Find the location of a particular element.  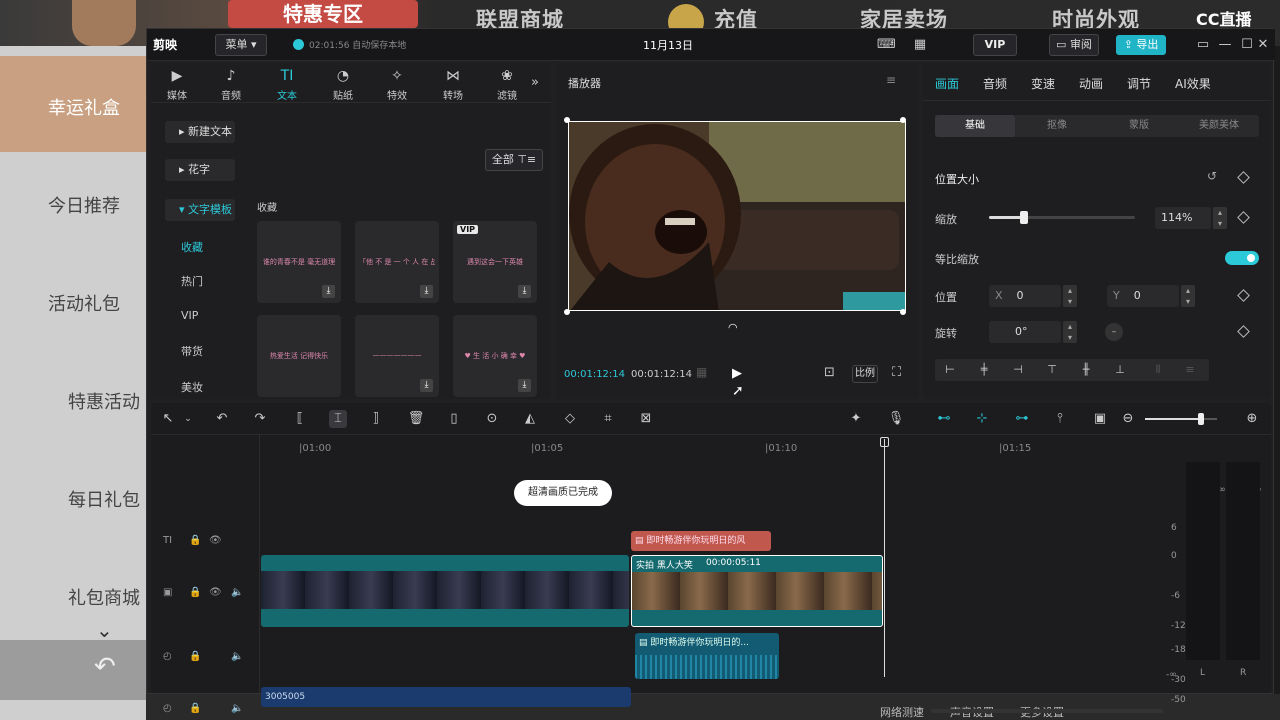

template-card: 热爱生活 记得快乐 is located at coordinates (299, 356).